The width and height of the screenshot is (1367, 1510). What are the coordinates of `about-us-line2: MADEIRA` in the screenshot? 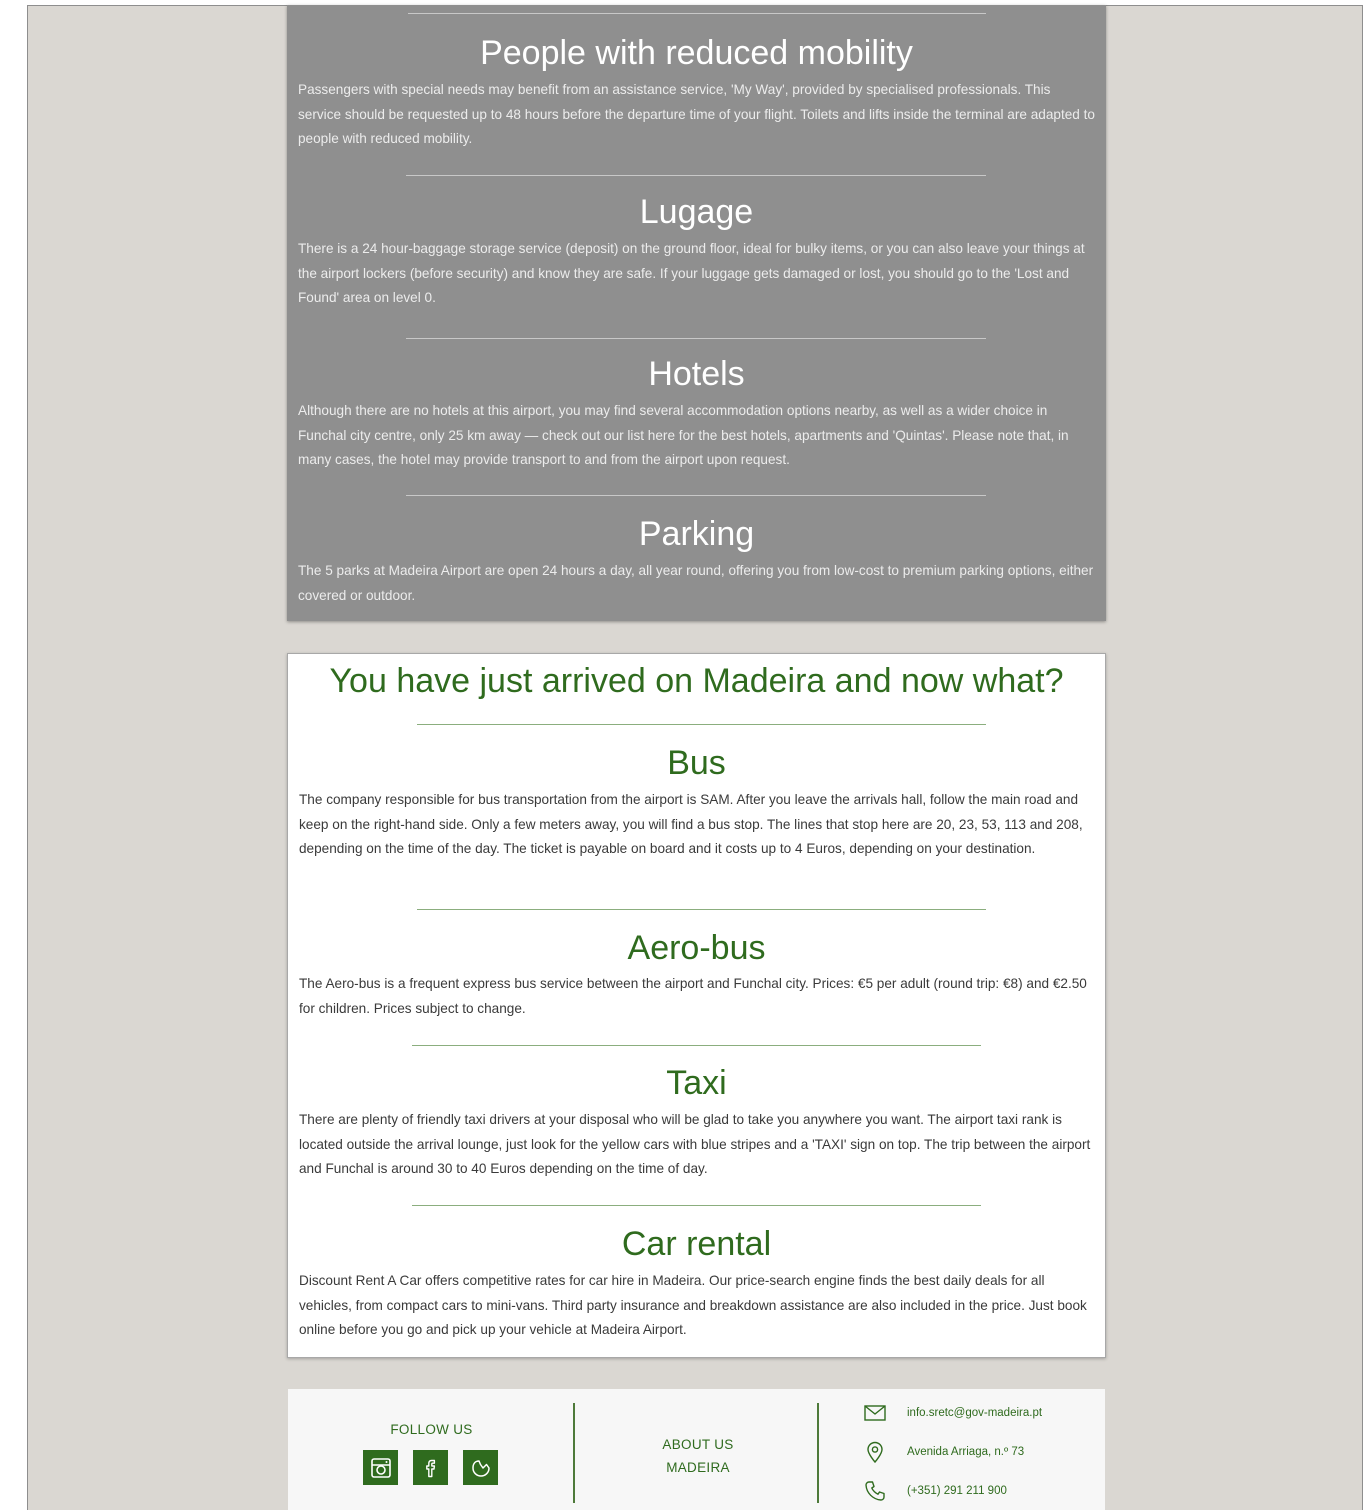 It's located at (698, 1467).